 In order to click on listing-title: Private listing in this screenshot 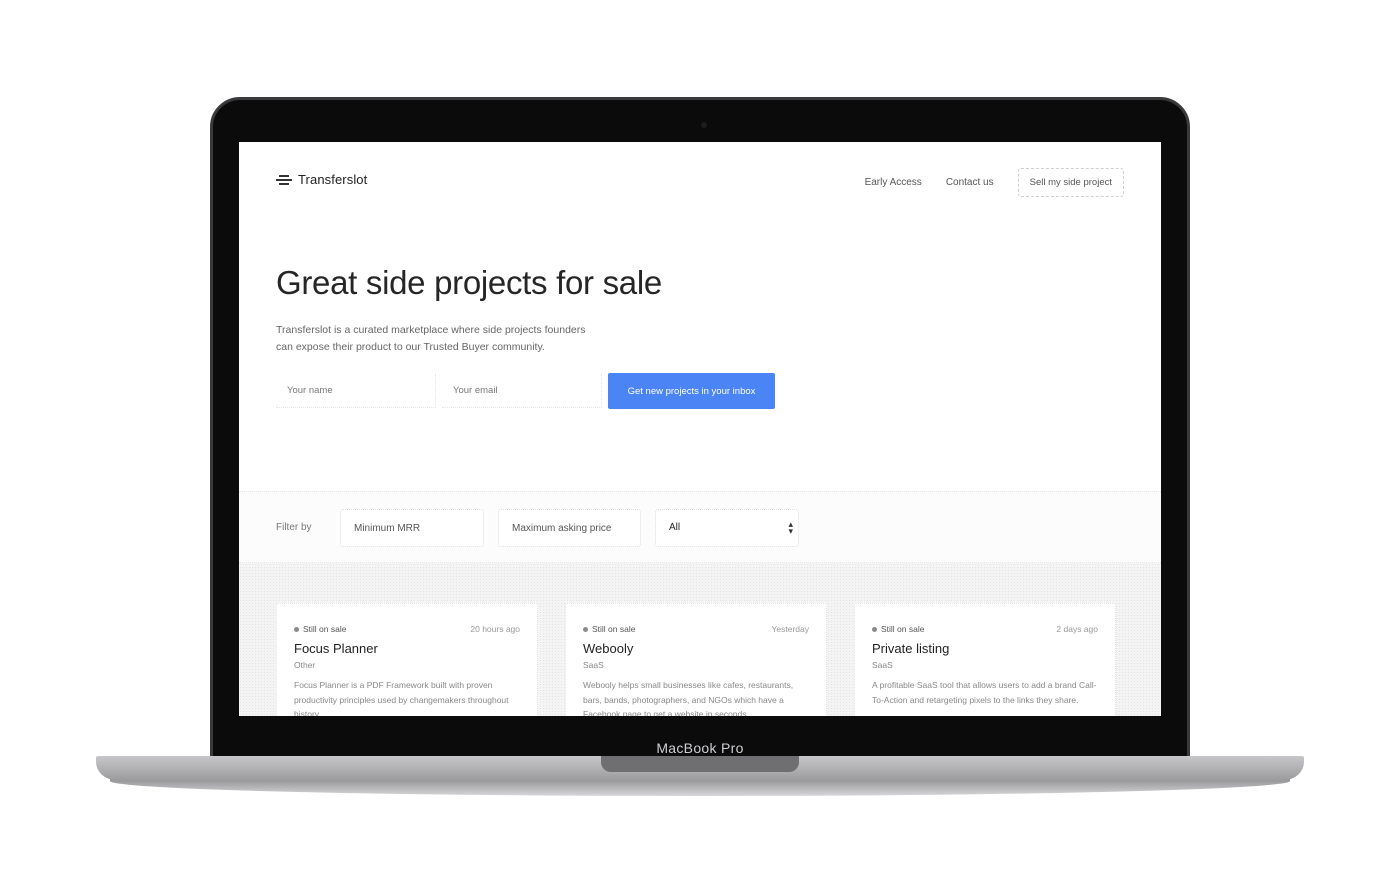, I will do `click(911, 648)`.